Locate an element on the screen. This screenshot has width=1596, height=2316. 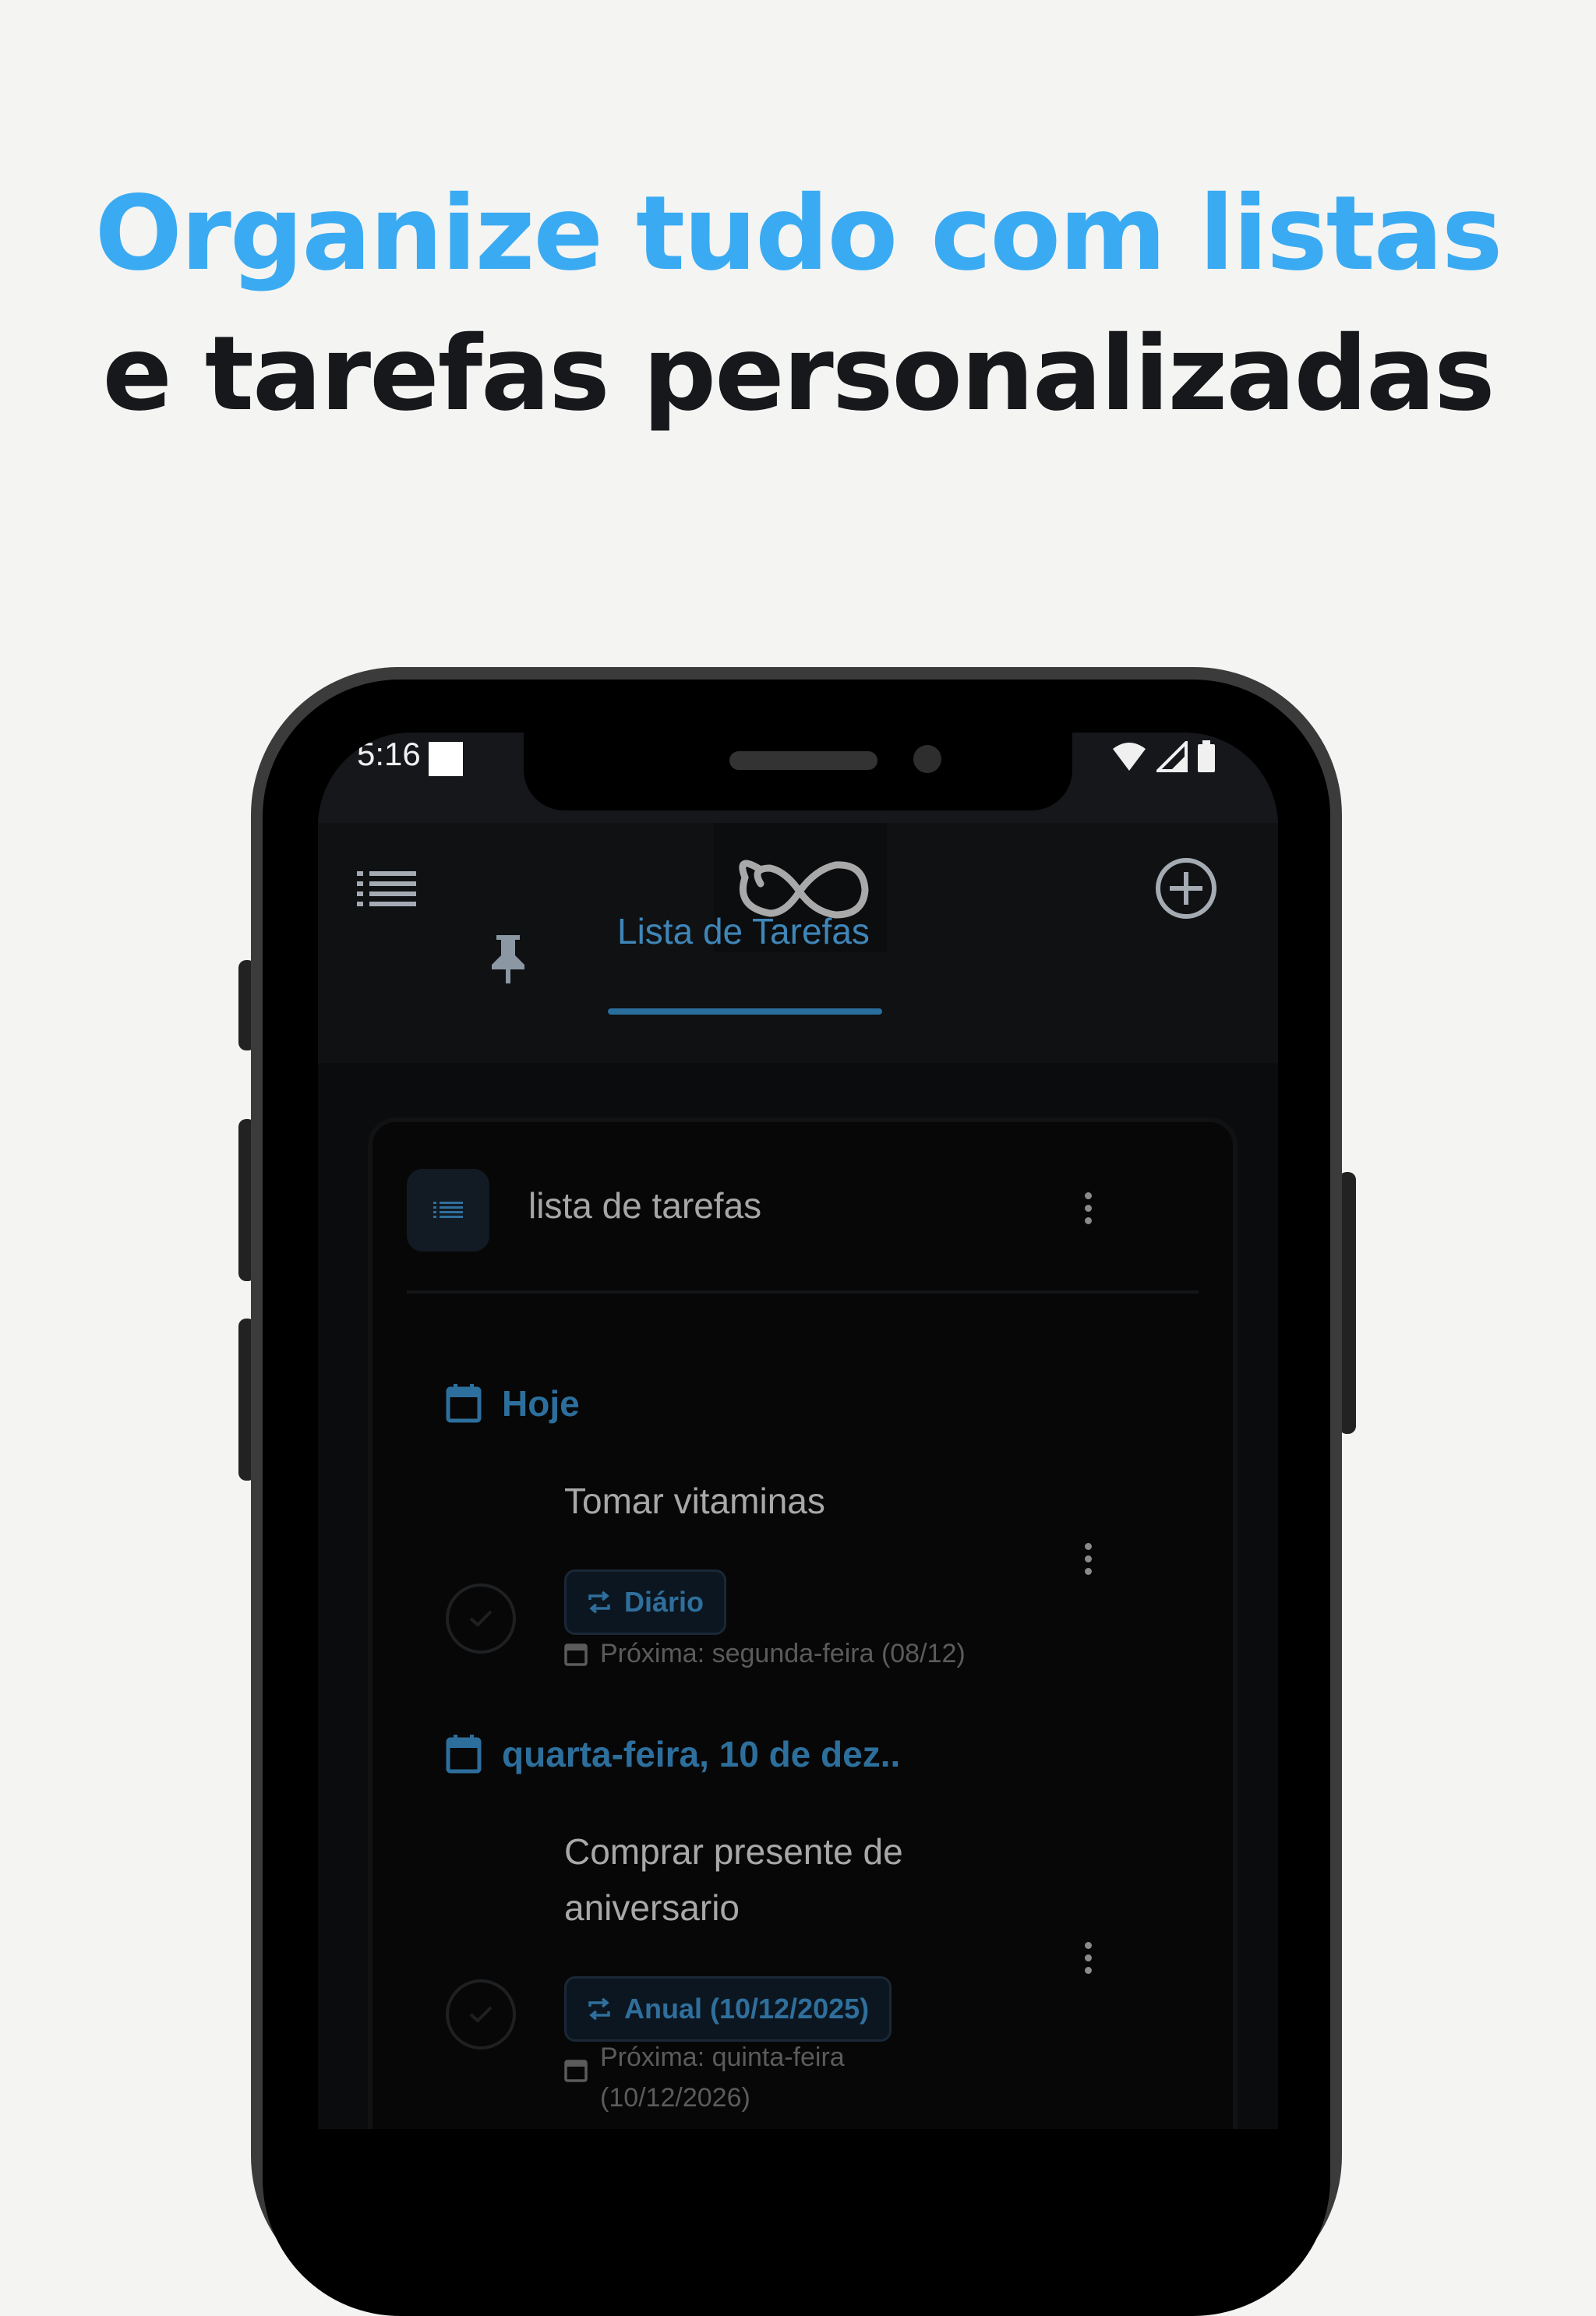
recurrence-badge-label: Diário is located at coordinates (664, 1602).